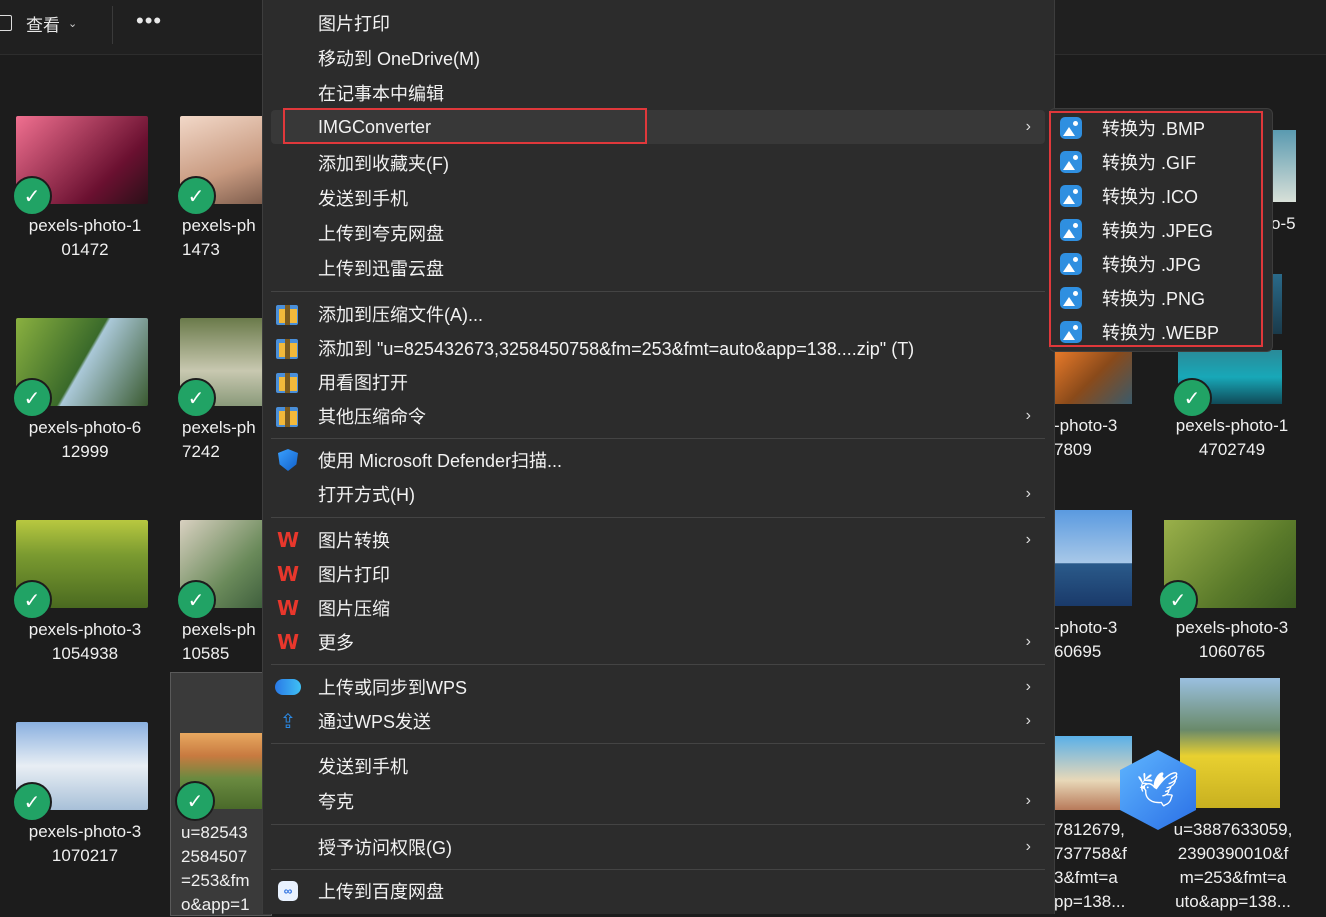 The height and width of the screenshot is (917, 1326). I want to click on menu-item-edit-notepad: 在记事本中编辑, so click(658, 93).